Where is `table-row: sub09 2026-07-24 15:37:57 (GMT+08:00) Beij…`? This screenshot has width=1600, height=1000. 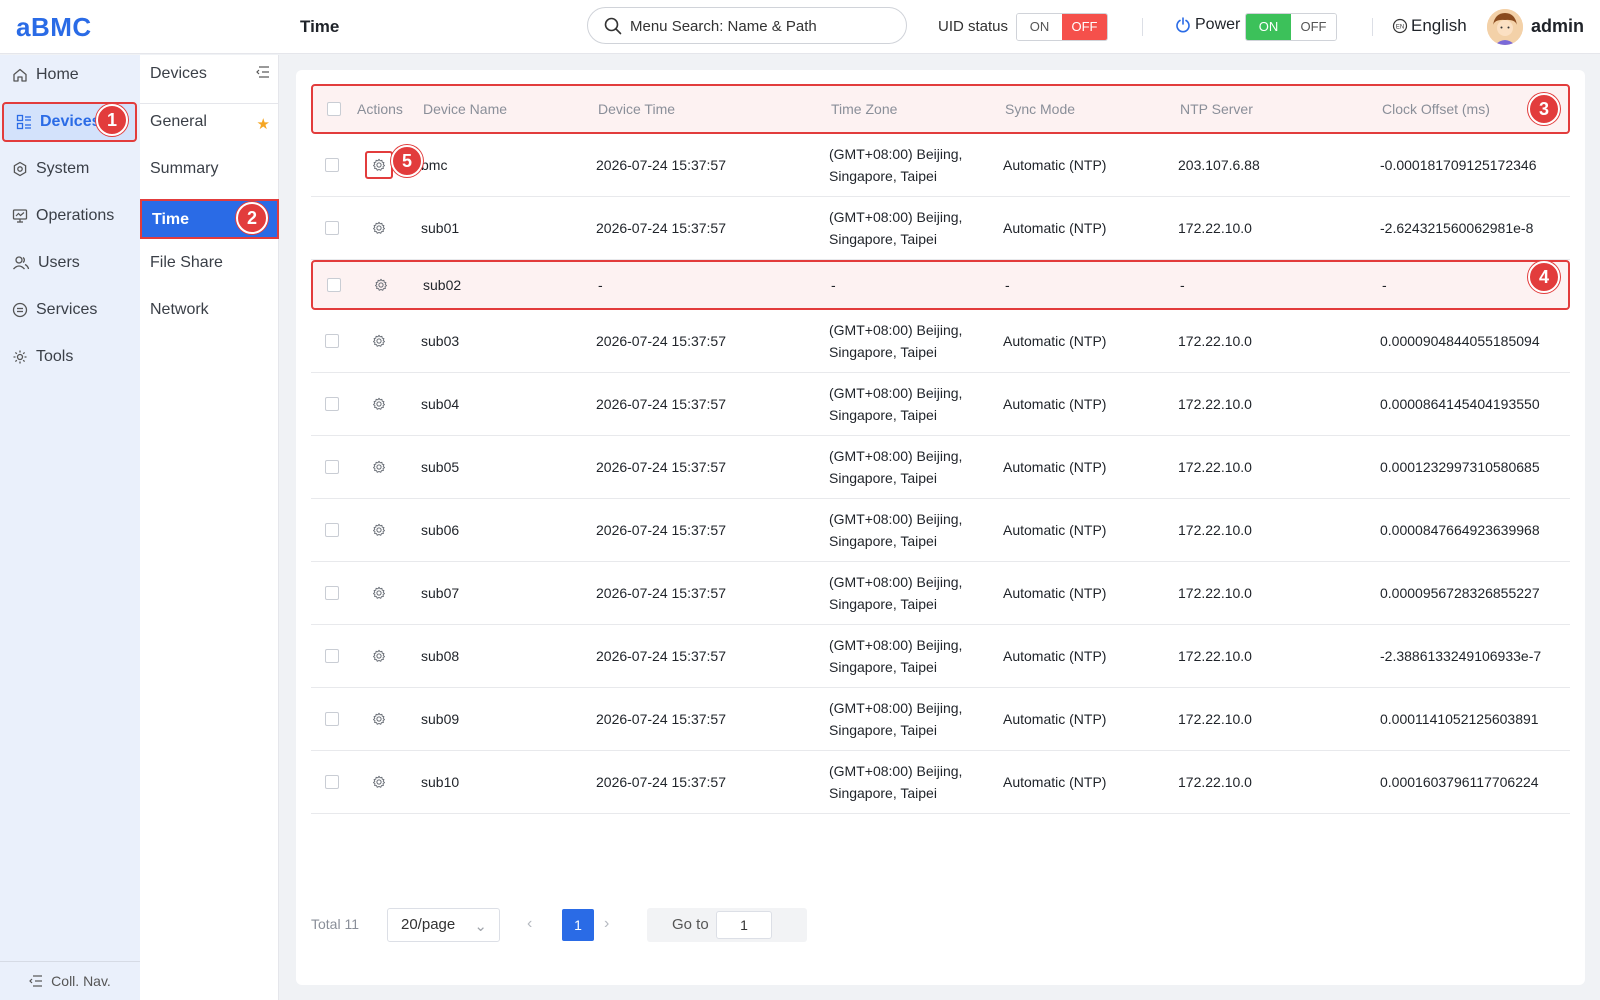 table-row: sub09 2026-07-24 15:37:57 (GMT+08:00) Beij… is located at coordinates (940, 719).